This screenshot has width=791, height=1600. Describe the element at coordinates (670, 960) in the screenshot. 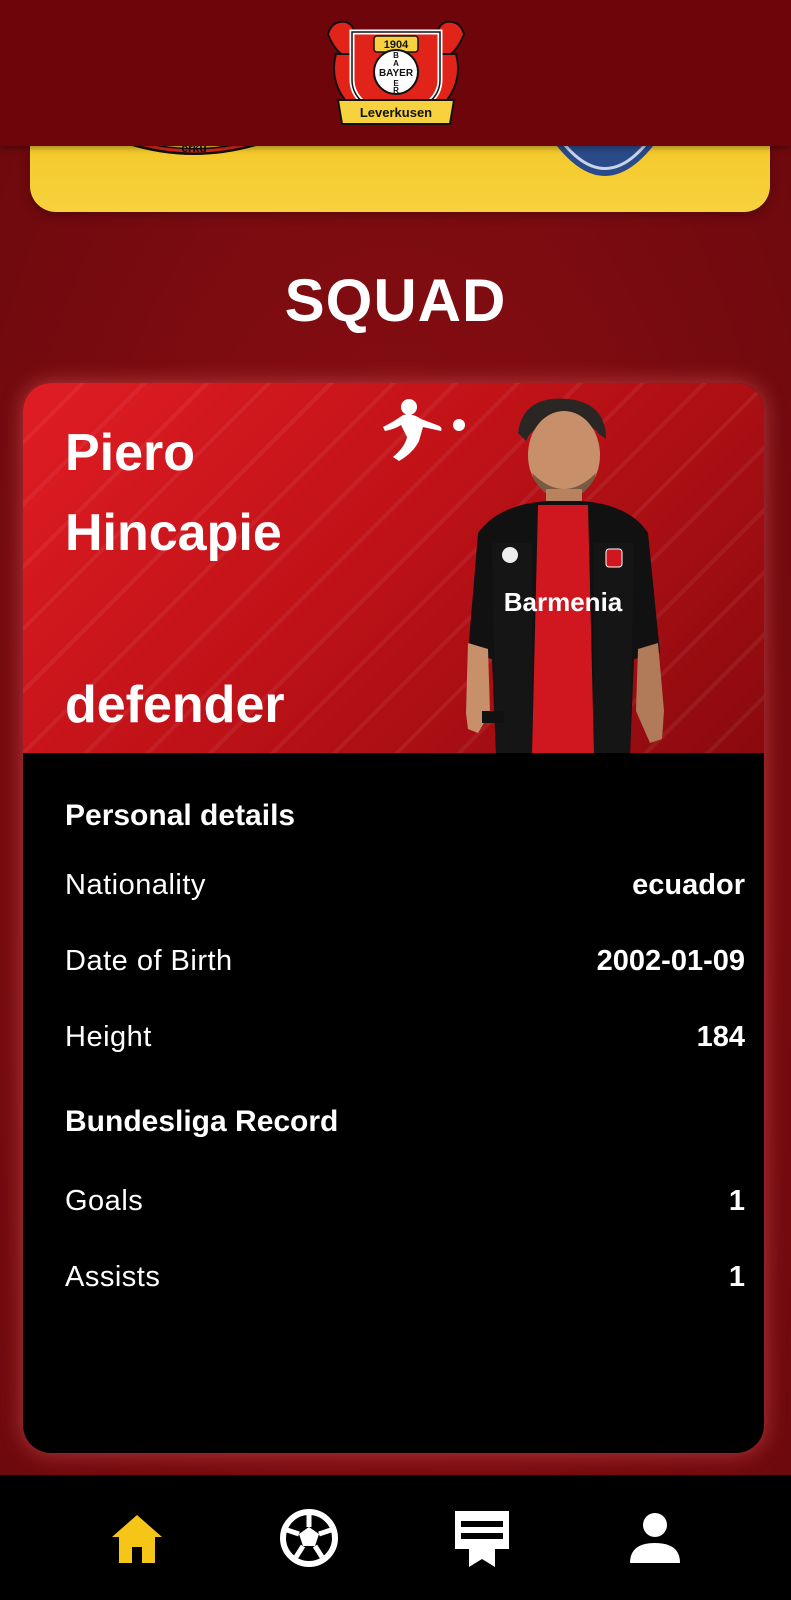

I see `detail-value: 2002-01-09` at that location.